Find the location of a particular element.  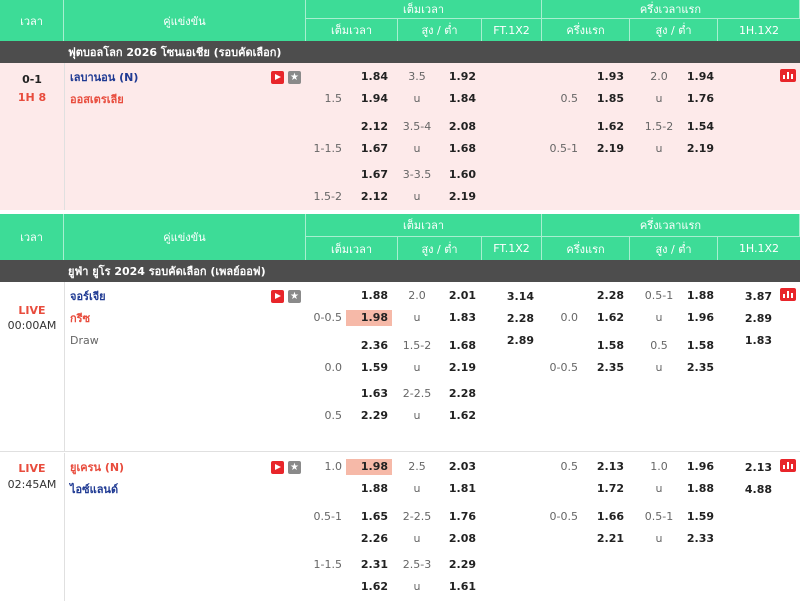

league-name: ฟุตบอลโลก 2026 โซนเอเชีย (รอบคัดเลือก) is located at coordinates (175, 52).